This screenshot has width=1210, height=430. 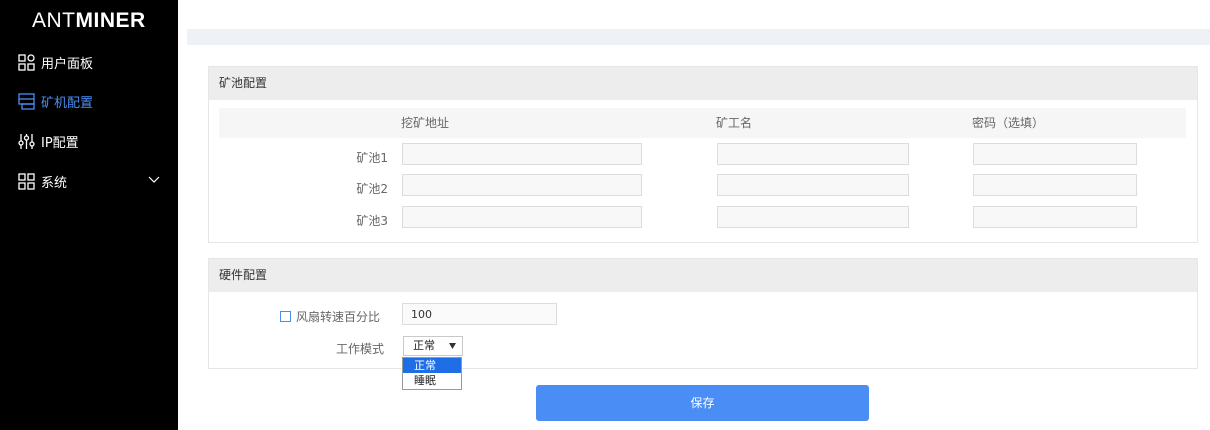 I want to click on miner-config-icon, so click(x=26, y=101).